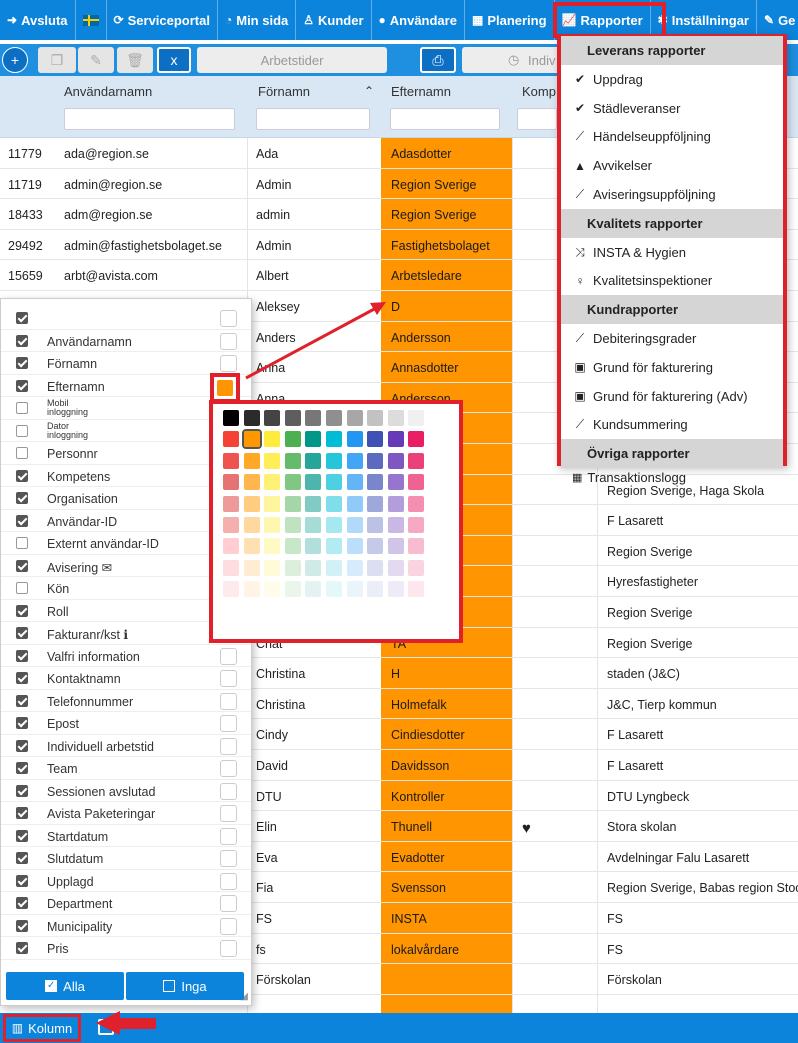 This screenshot has height=1043, width=798. Describe the element at coordinates (42, 1028) in the screenshot. I see `kolumn-button: ▥ Kolumn` at that location.